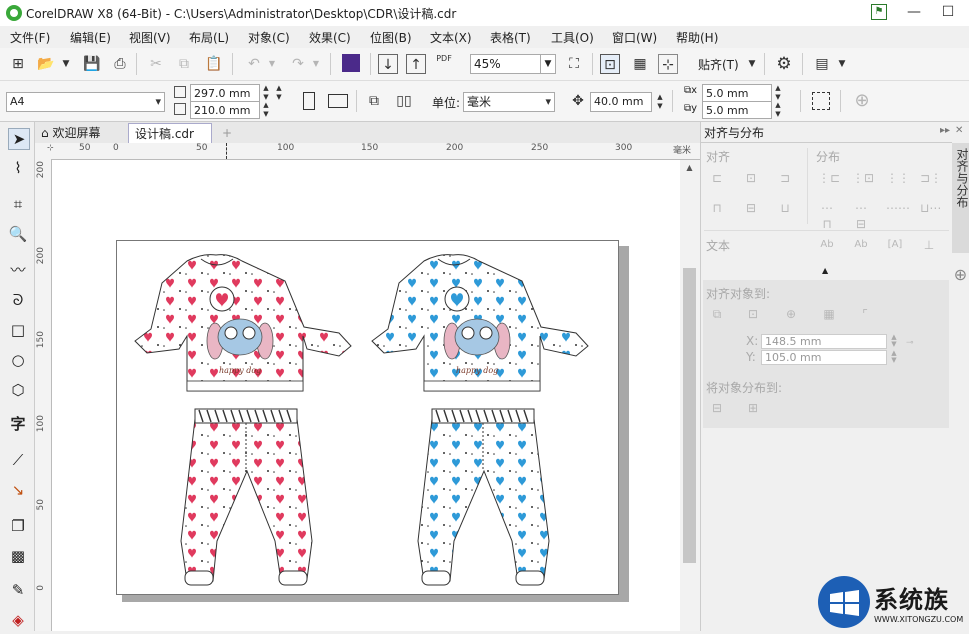  I want to click on distribute-top-icon: ⋯⊓, so click(827, 215).